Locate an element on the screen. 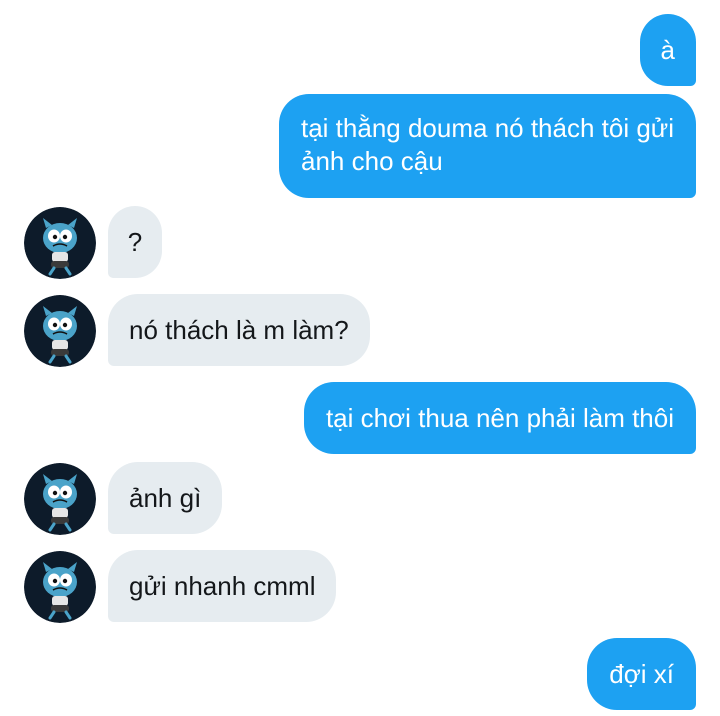 The width and height of the screenshot is (720, 716). message-text: à is located at coordinates (667, 49).